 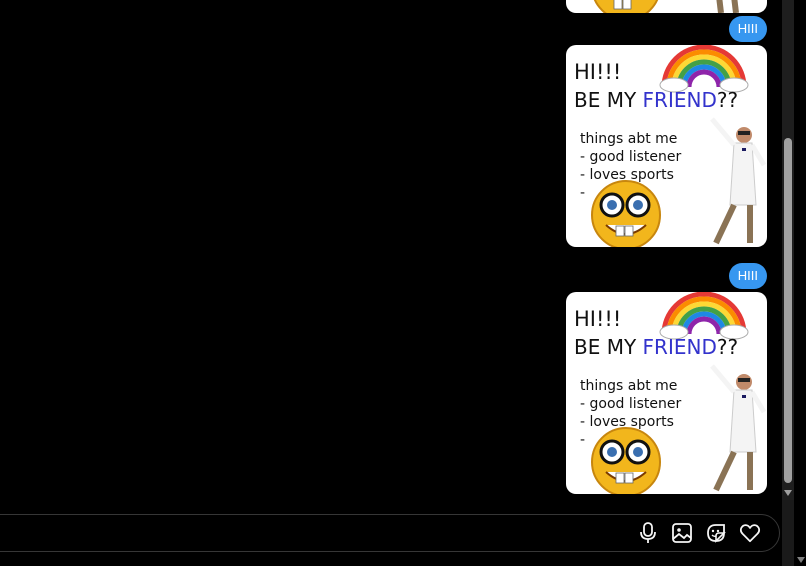 I want to click on heart-icon, so click(x=750, y=533).